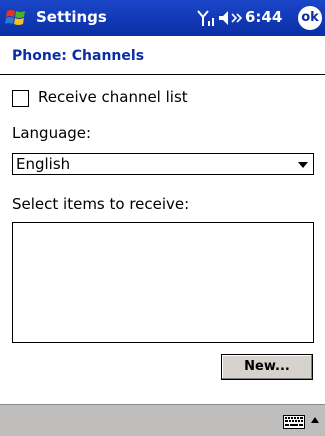  What do you see at coordinates (78, 56) in the screenshot?
I see `page-title: Phone: Channels` at bounding box center [78, 56].